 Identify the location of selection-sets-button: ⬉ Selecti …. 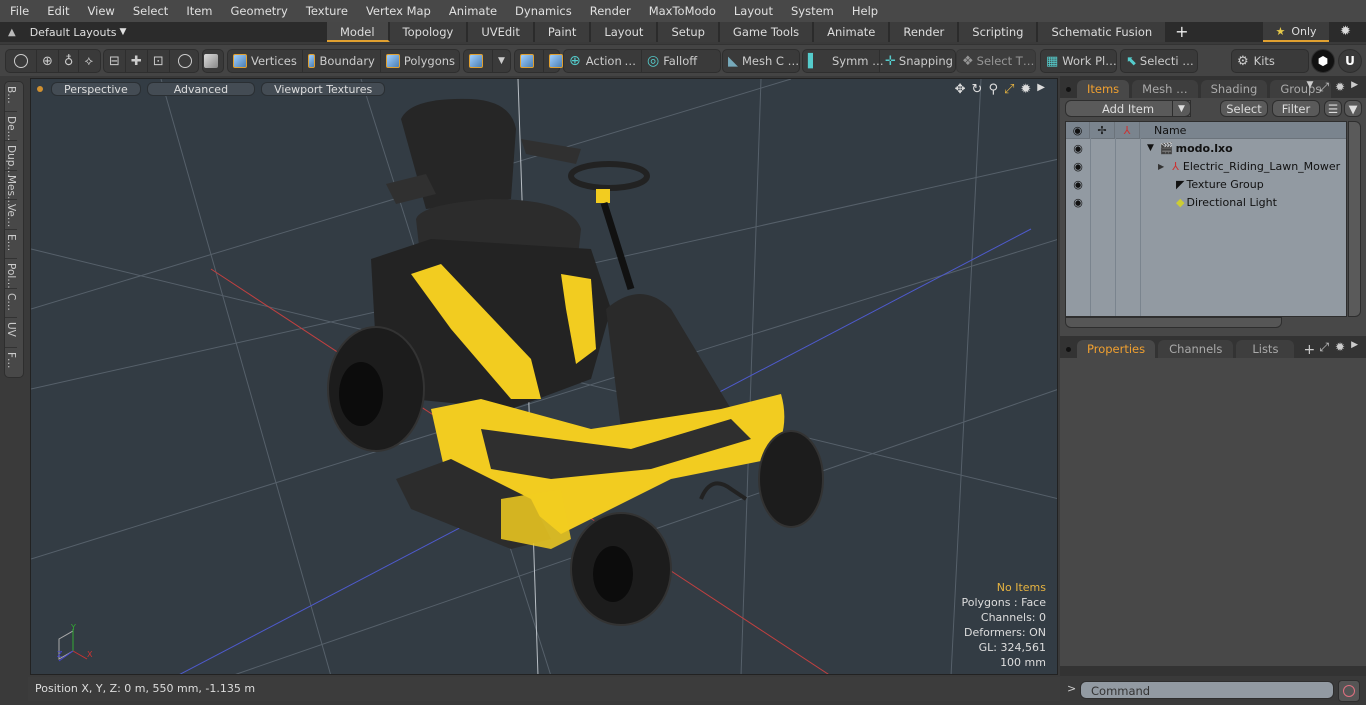
(1159, 61).